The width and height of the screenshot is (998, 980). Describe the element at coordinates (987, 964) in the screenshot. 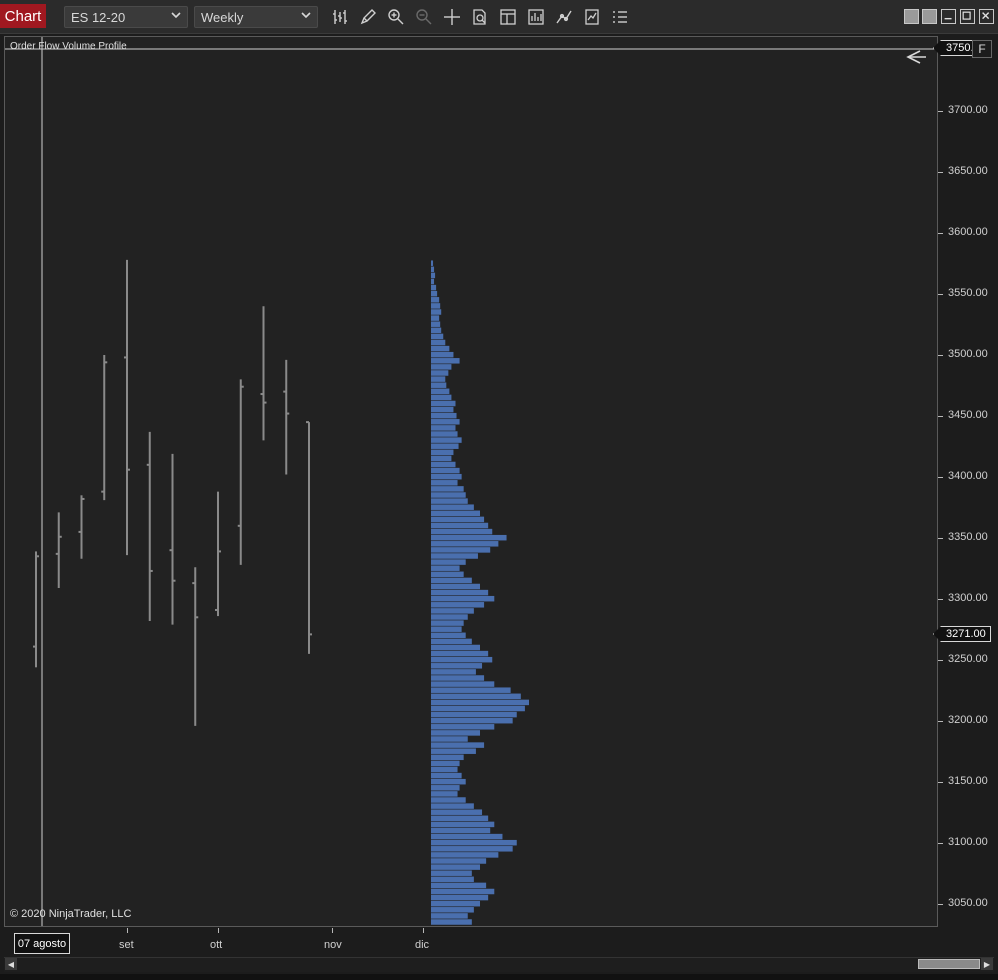

I see `scroll-right-icon: ▶` at that location.